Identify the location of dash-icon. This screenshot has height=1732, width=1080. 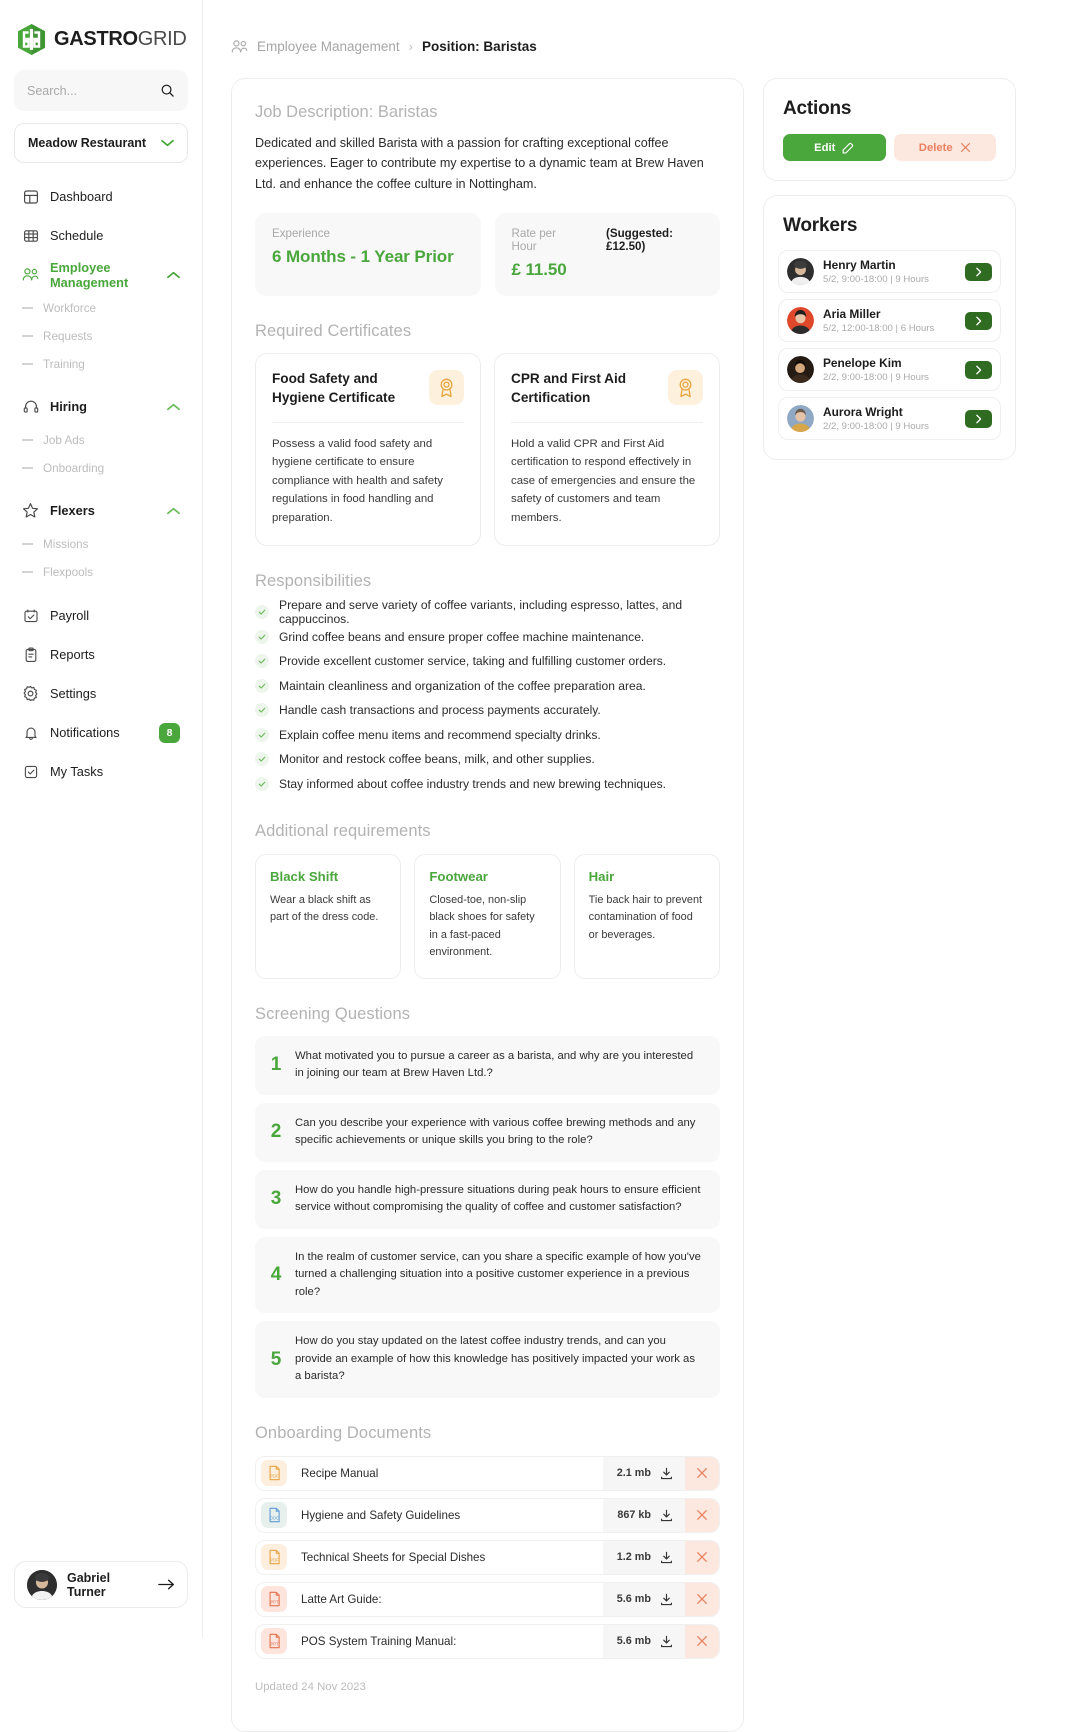
(27, 364).